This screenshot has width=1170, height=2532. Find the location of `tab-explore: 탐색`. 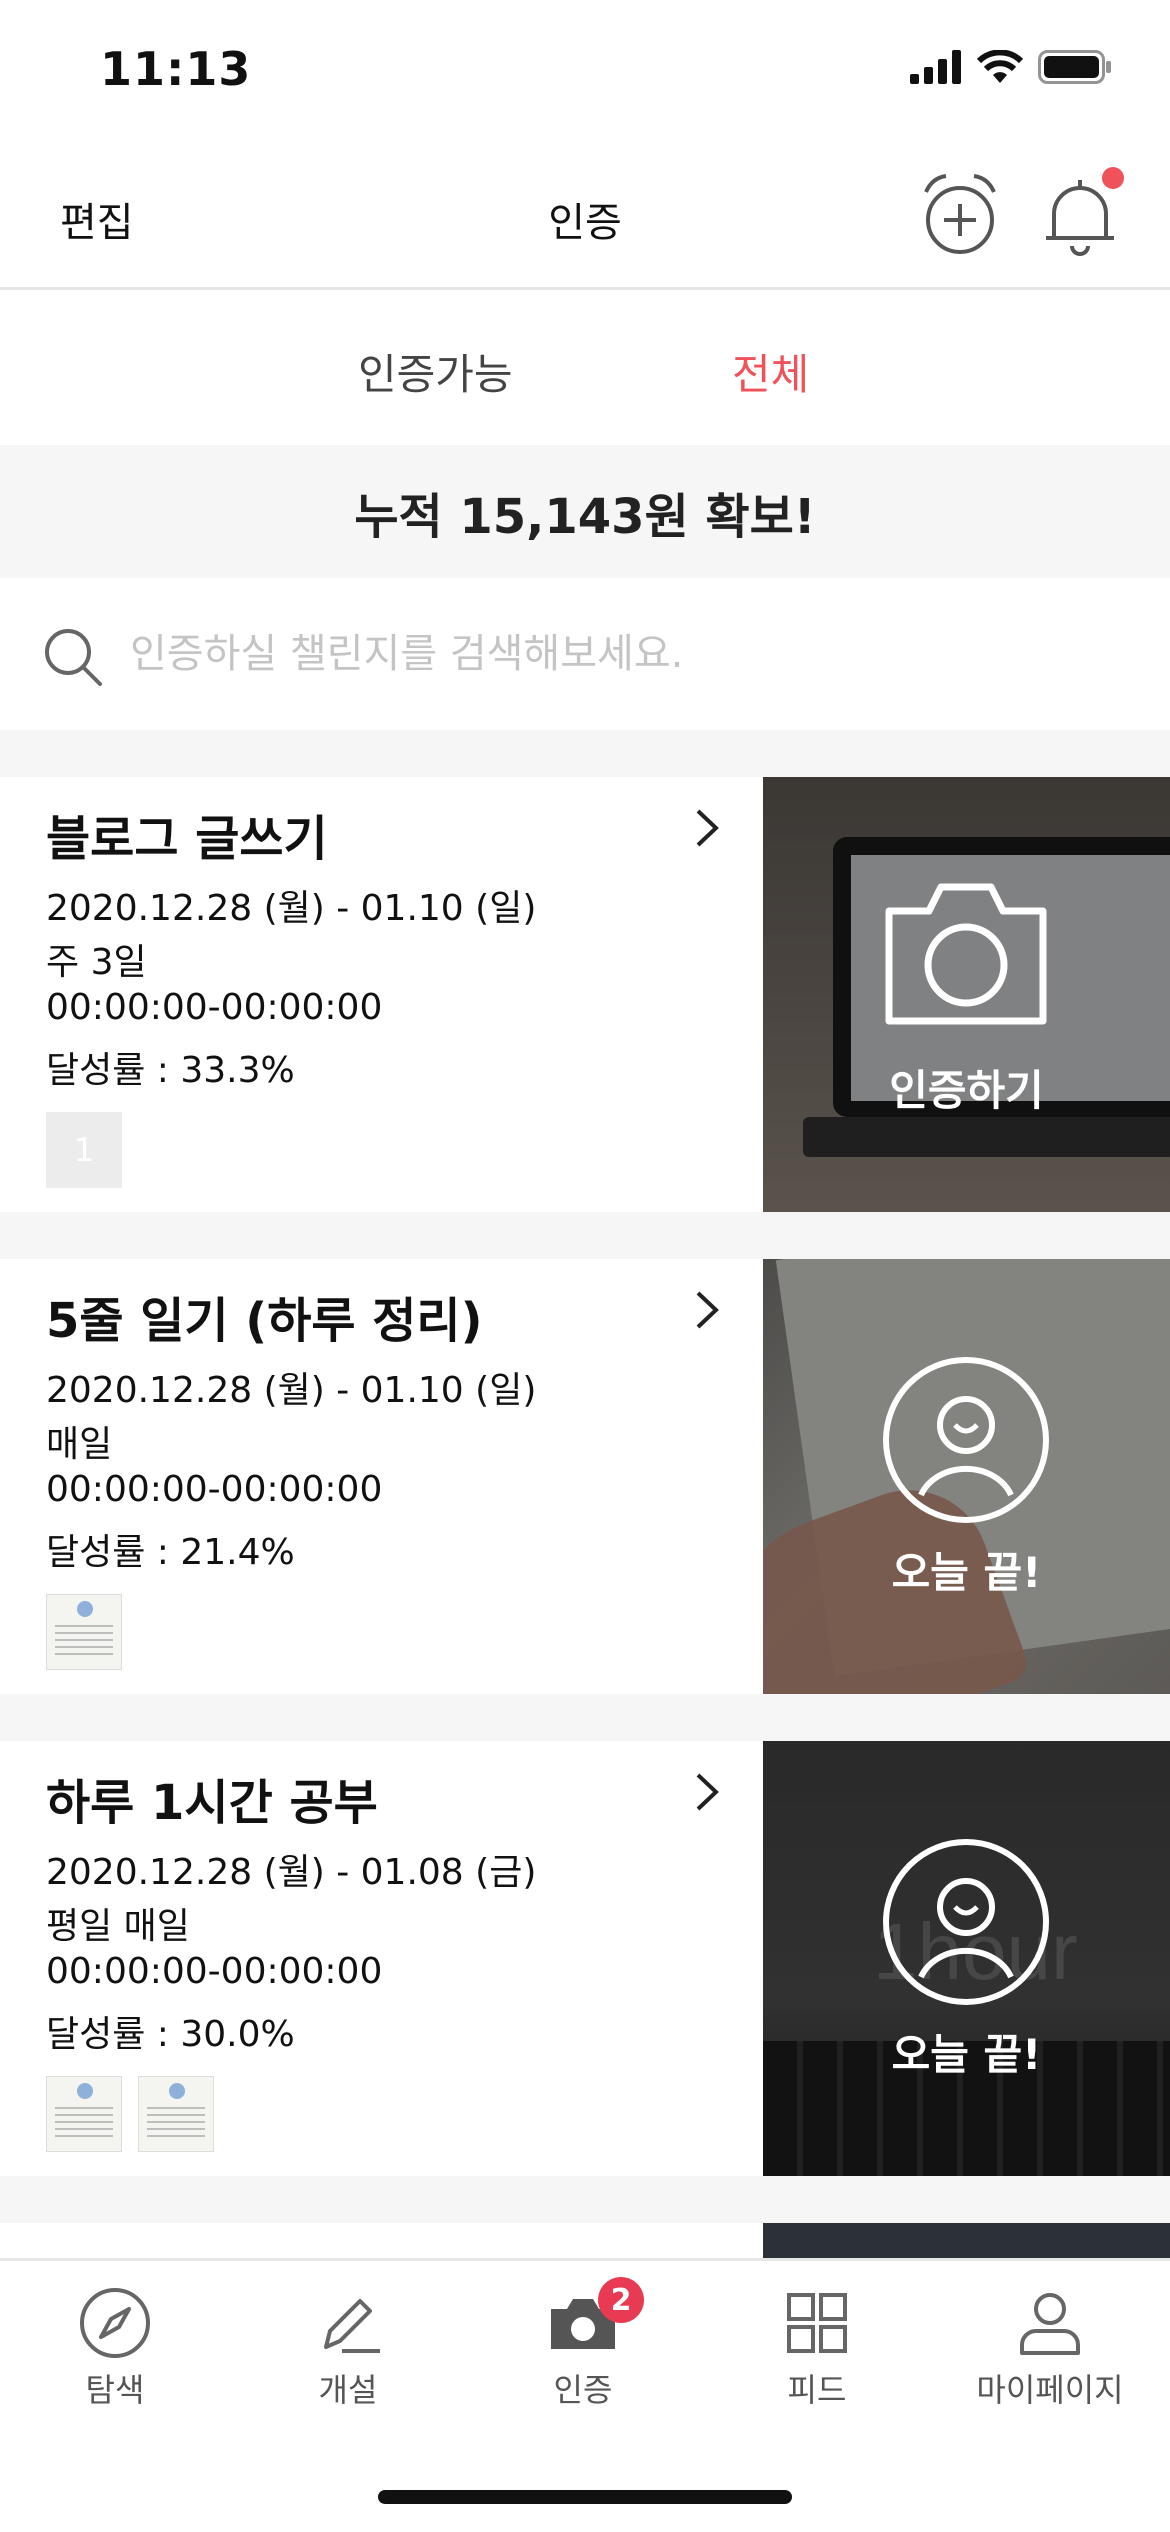

tab-explore: 탐색 is located at coordinates (115, 2347).